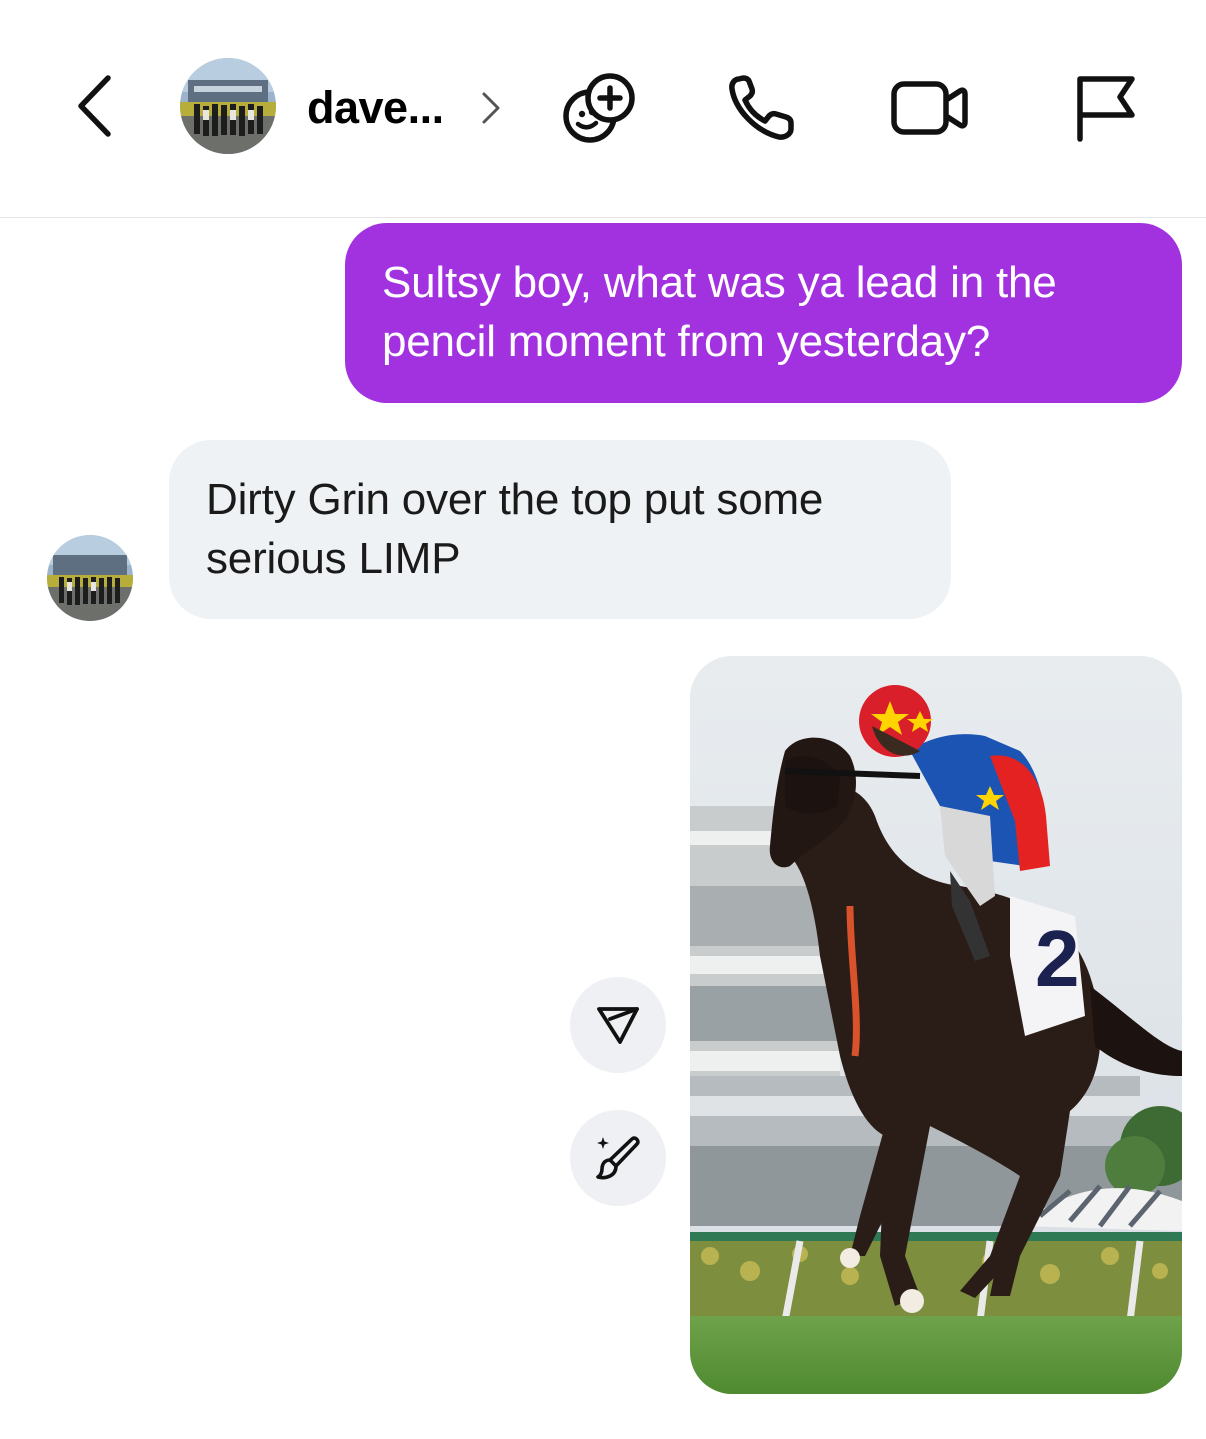 This screenshot has width=1206, height=1439. What do you see at coordinates (1057, 958) in the screenshot?
I see `saddle-cloth-number: 2` at bounding box center [1057, 958].